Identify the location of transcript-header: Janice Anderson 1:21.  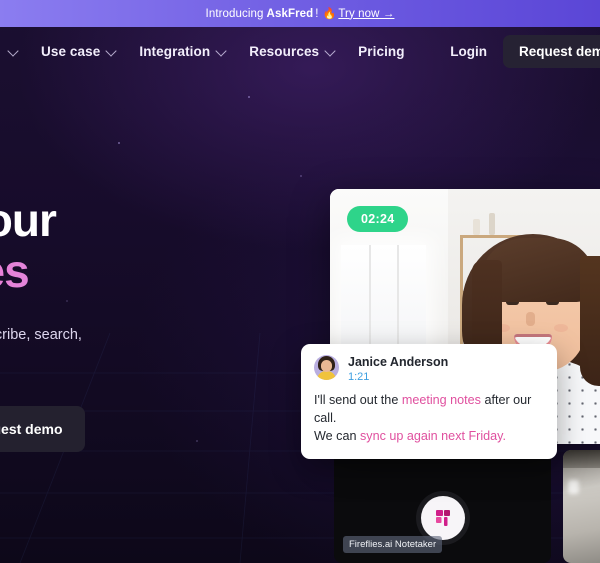
(429, 369).